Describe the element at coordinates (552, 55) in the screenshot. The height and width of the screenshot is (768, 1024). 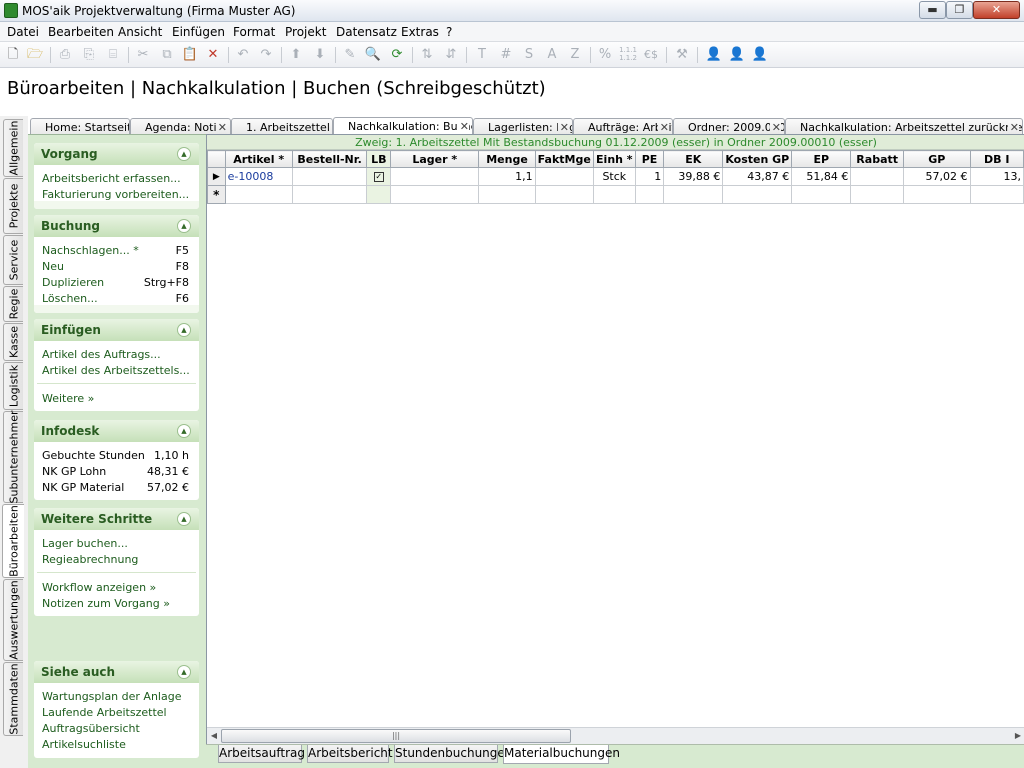
I see `average-format-icon: A` at that location.